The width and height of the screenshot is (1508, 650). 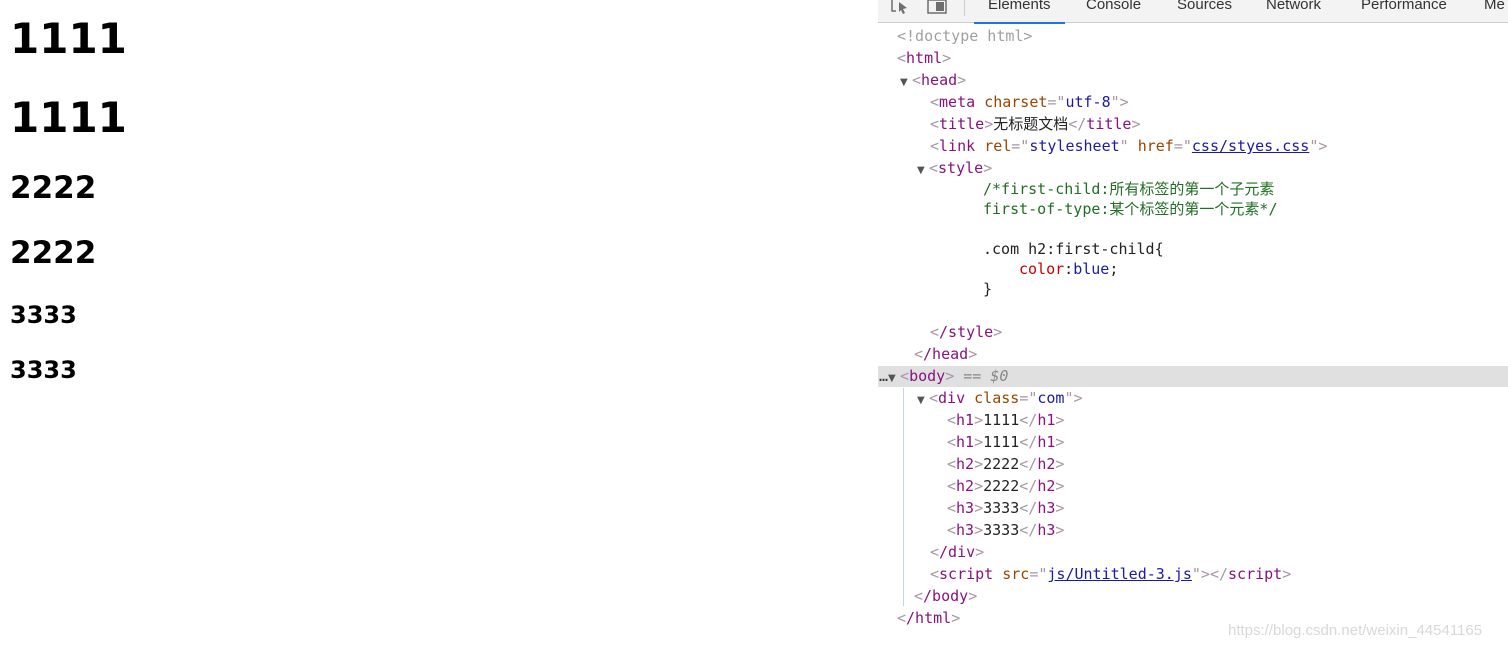 I want to click on dom-node-div-com: ▼ <div class="com">, so click(x=1000, y=398).